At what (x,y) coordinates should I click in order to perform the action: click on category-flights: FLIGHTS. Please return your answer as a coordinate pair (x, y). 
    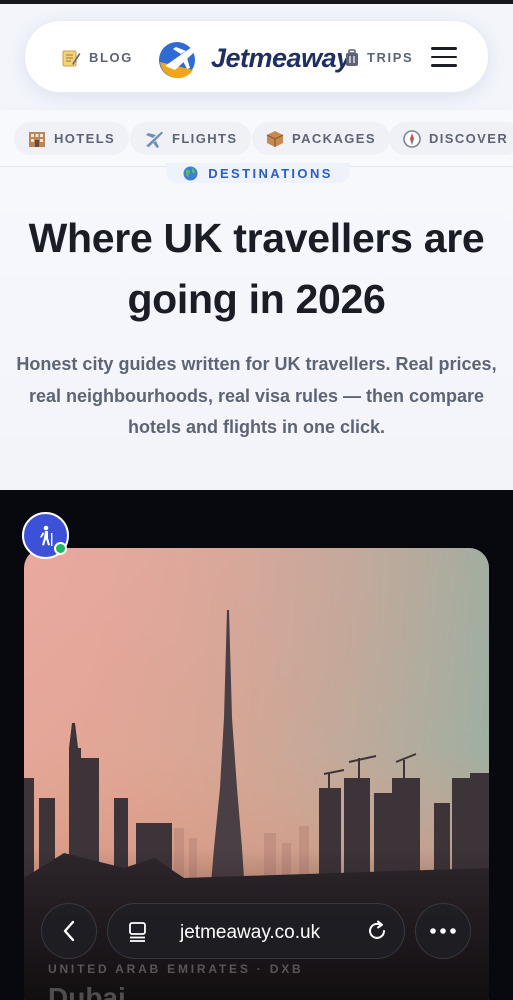
    Looking at the image, I should click on (191, 138).